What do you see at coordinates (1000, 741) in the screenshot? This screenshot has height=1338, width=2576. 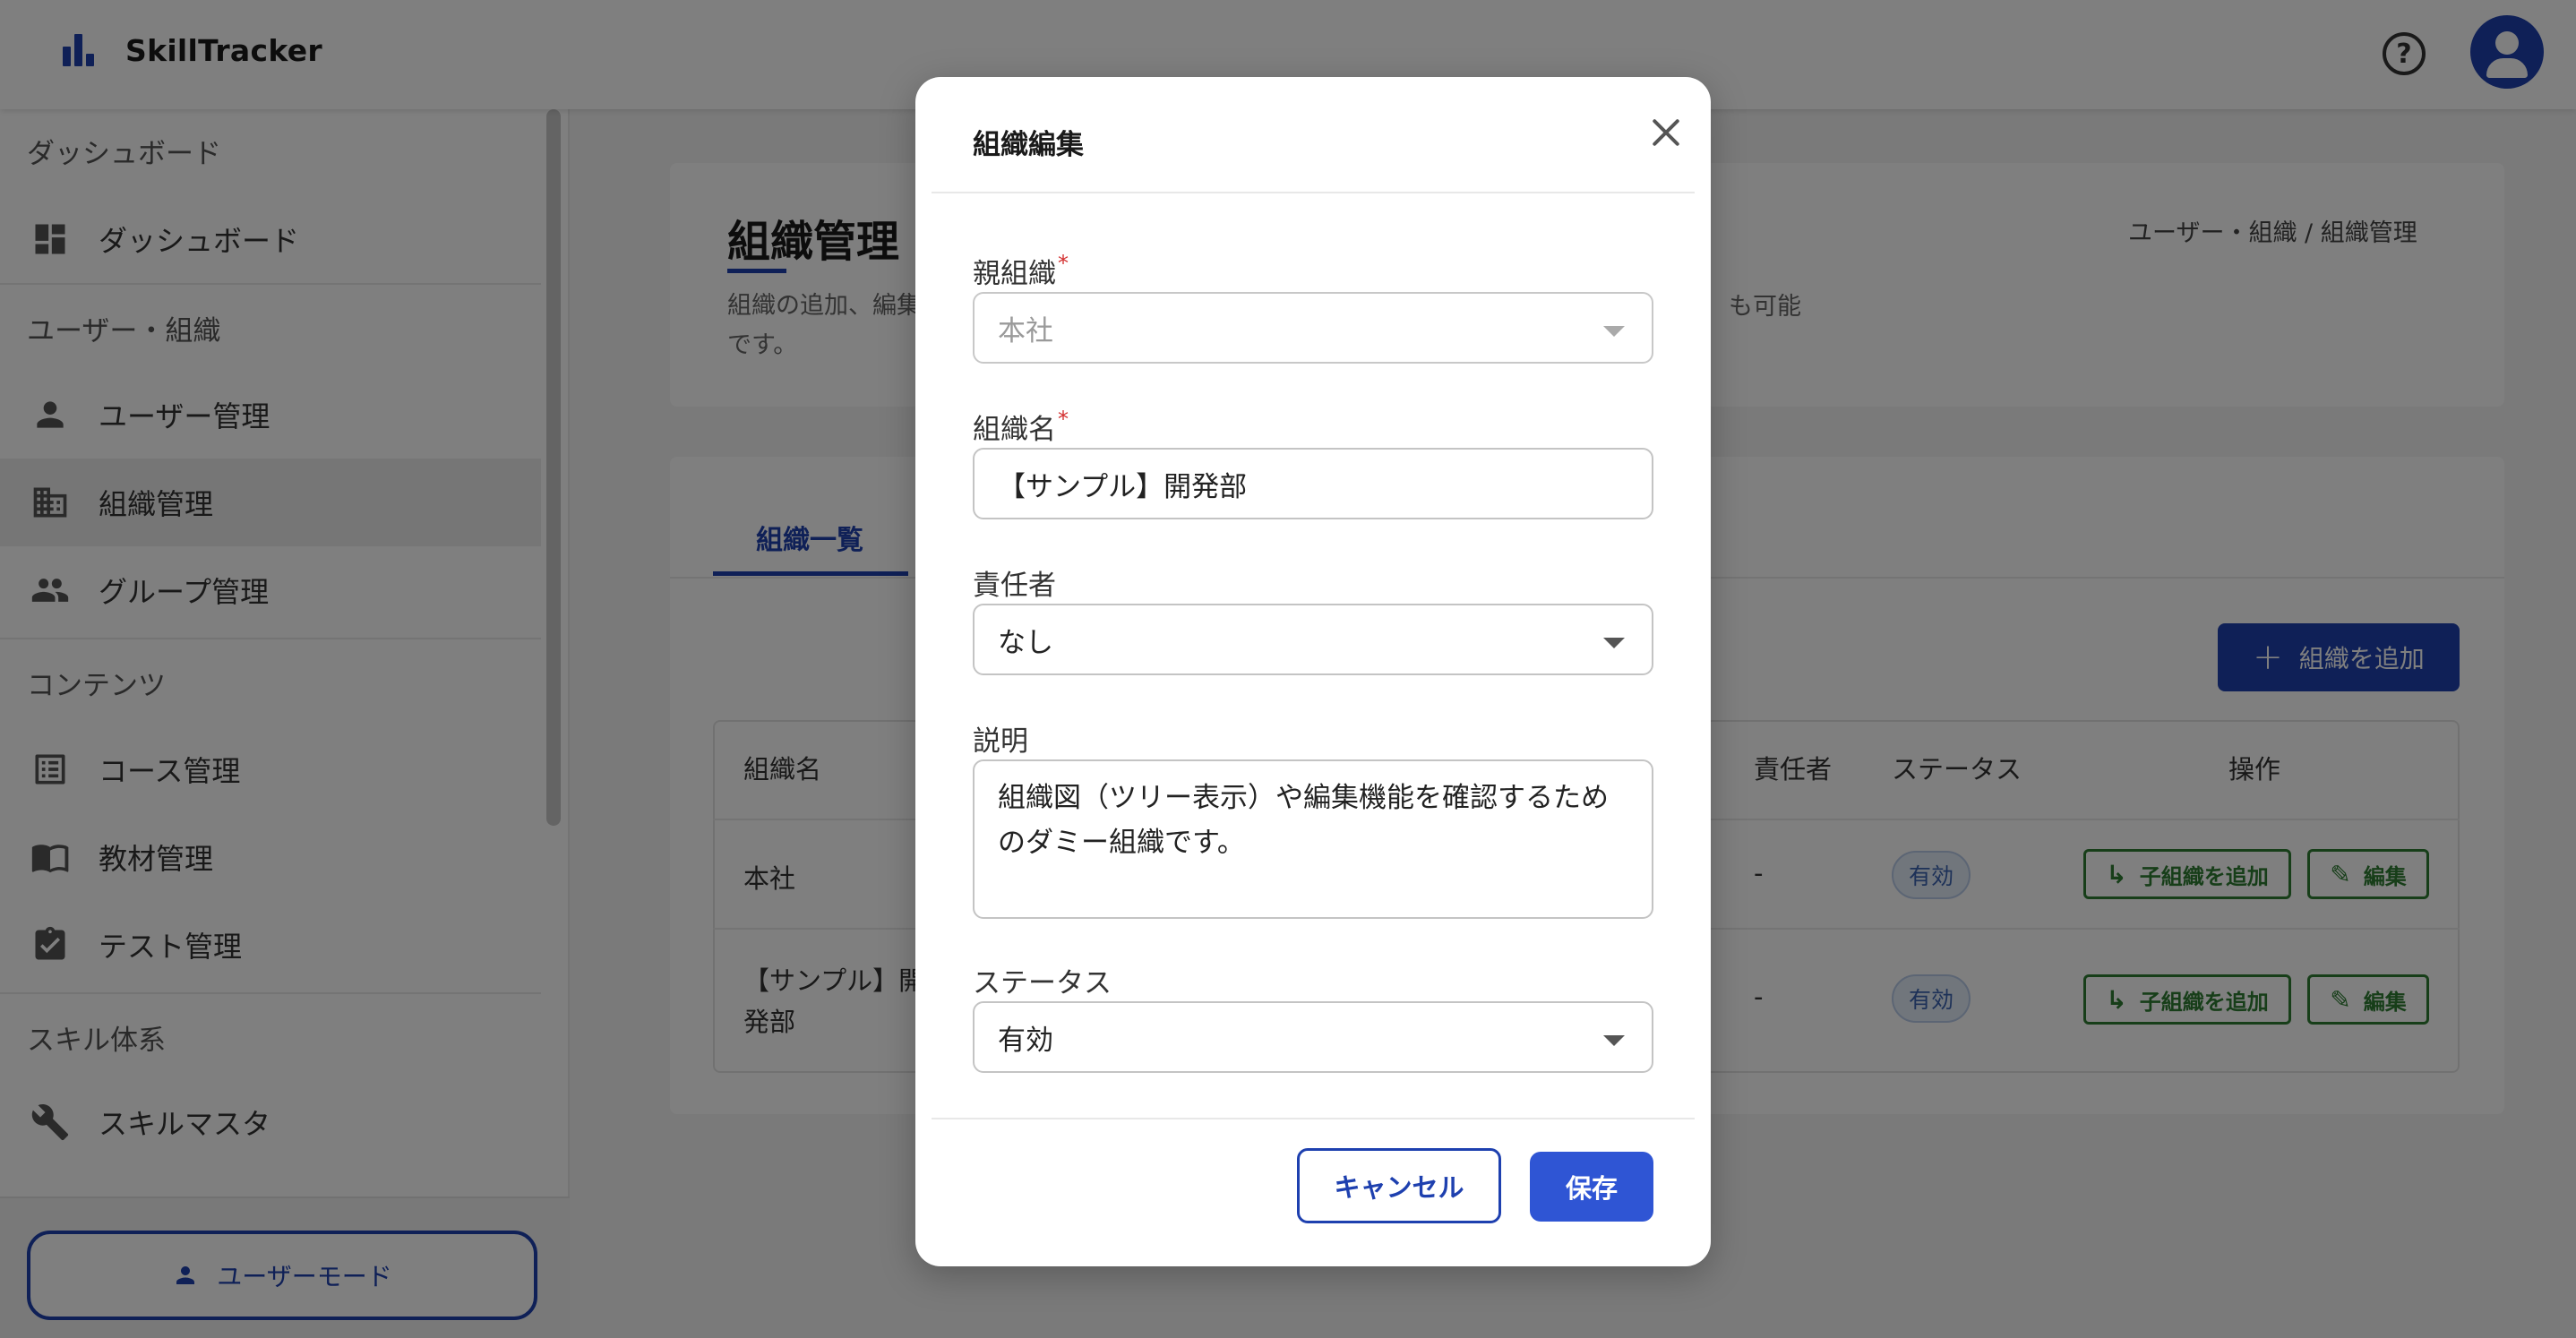 I see `description-label: 説明` at bounding box center [1000, 741].